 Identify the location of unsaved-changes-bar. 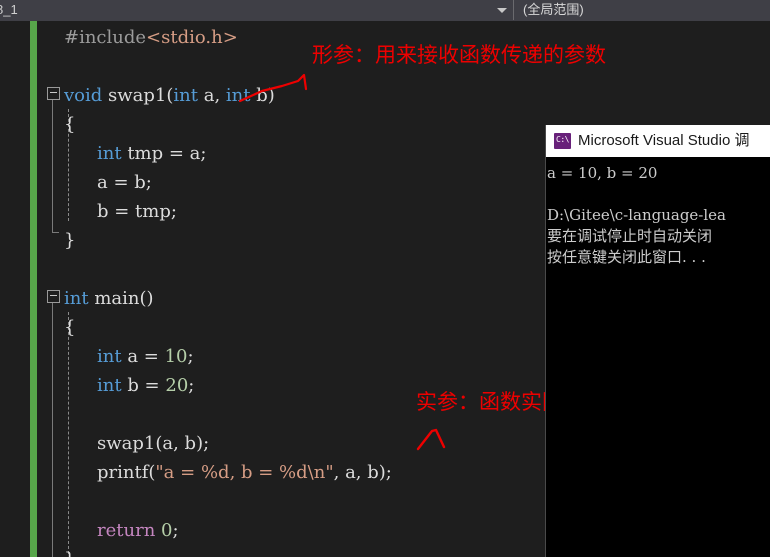
(33, 289).